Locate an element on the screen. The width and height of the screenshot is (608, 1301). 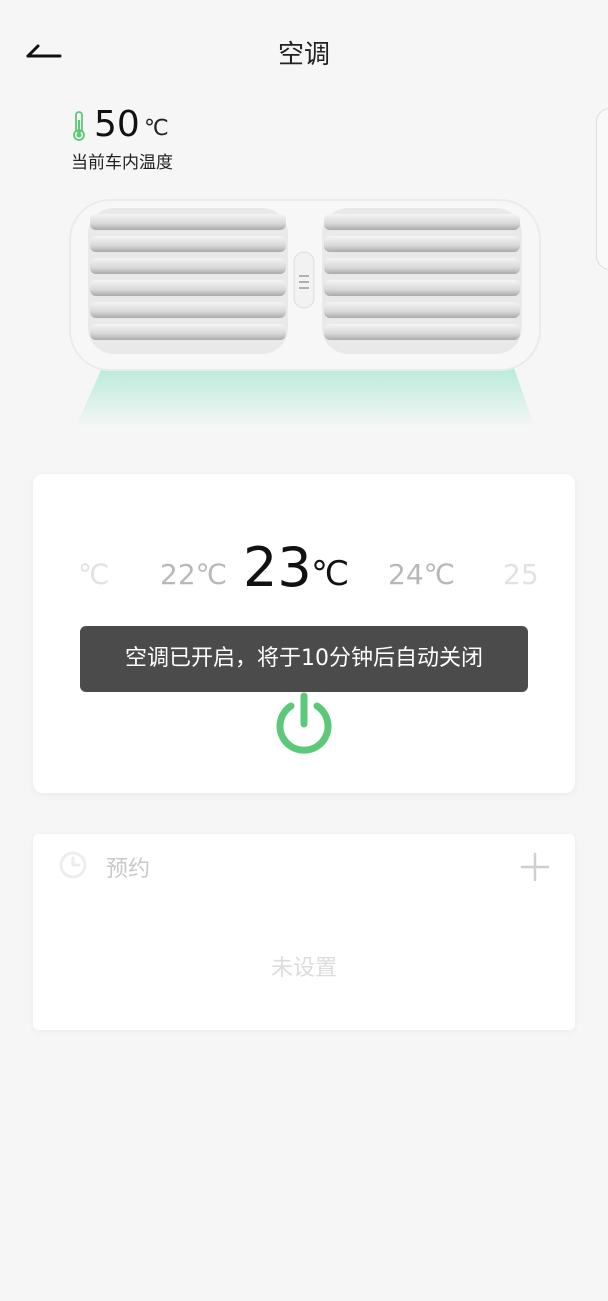
plus-icon is located at coordinates (535, 867).